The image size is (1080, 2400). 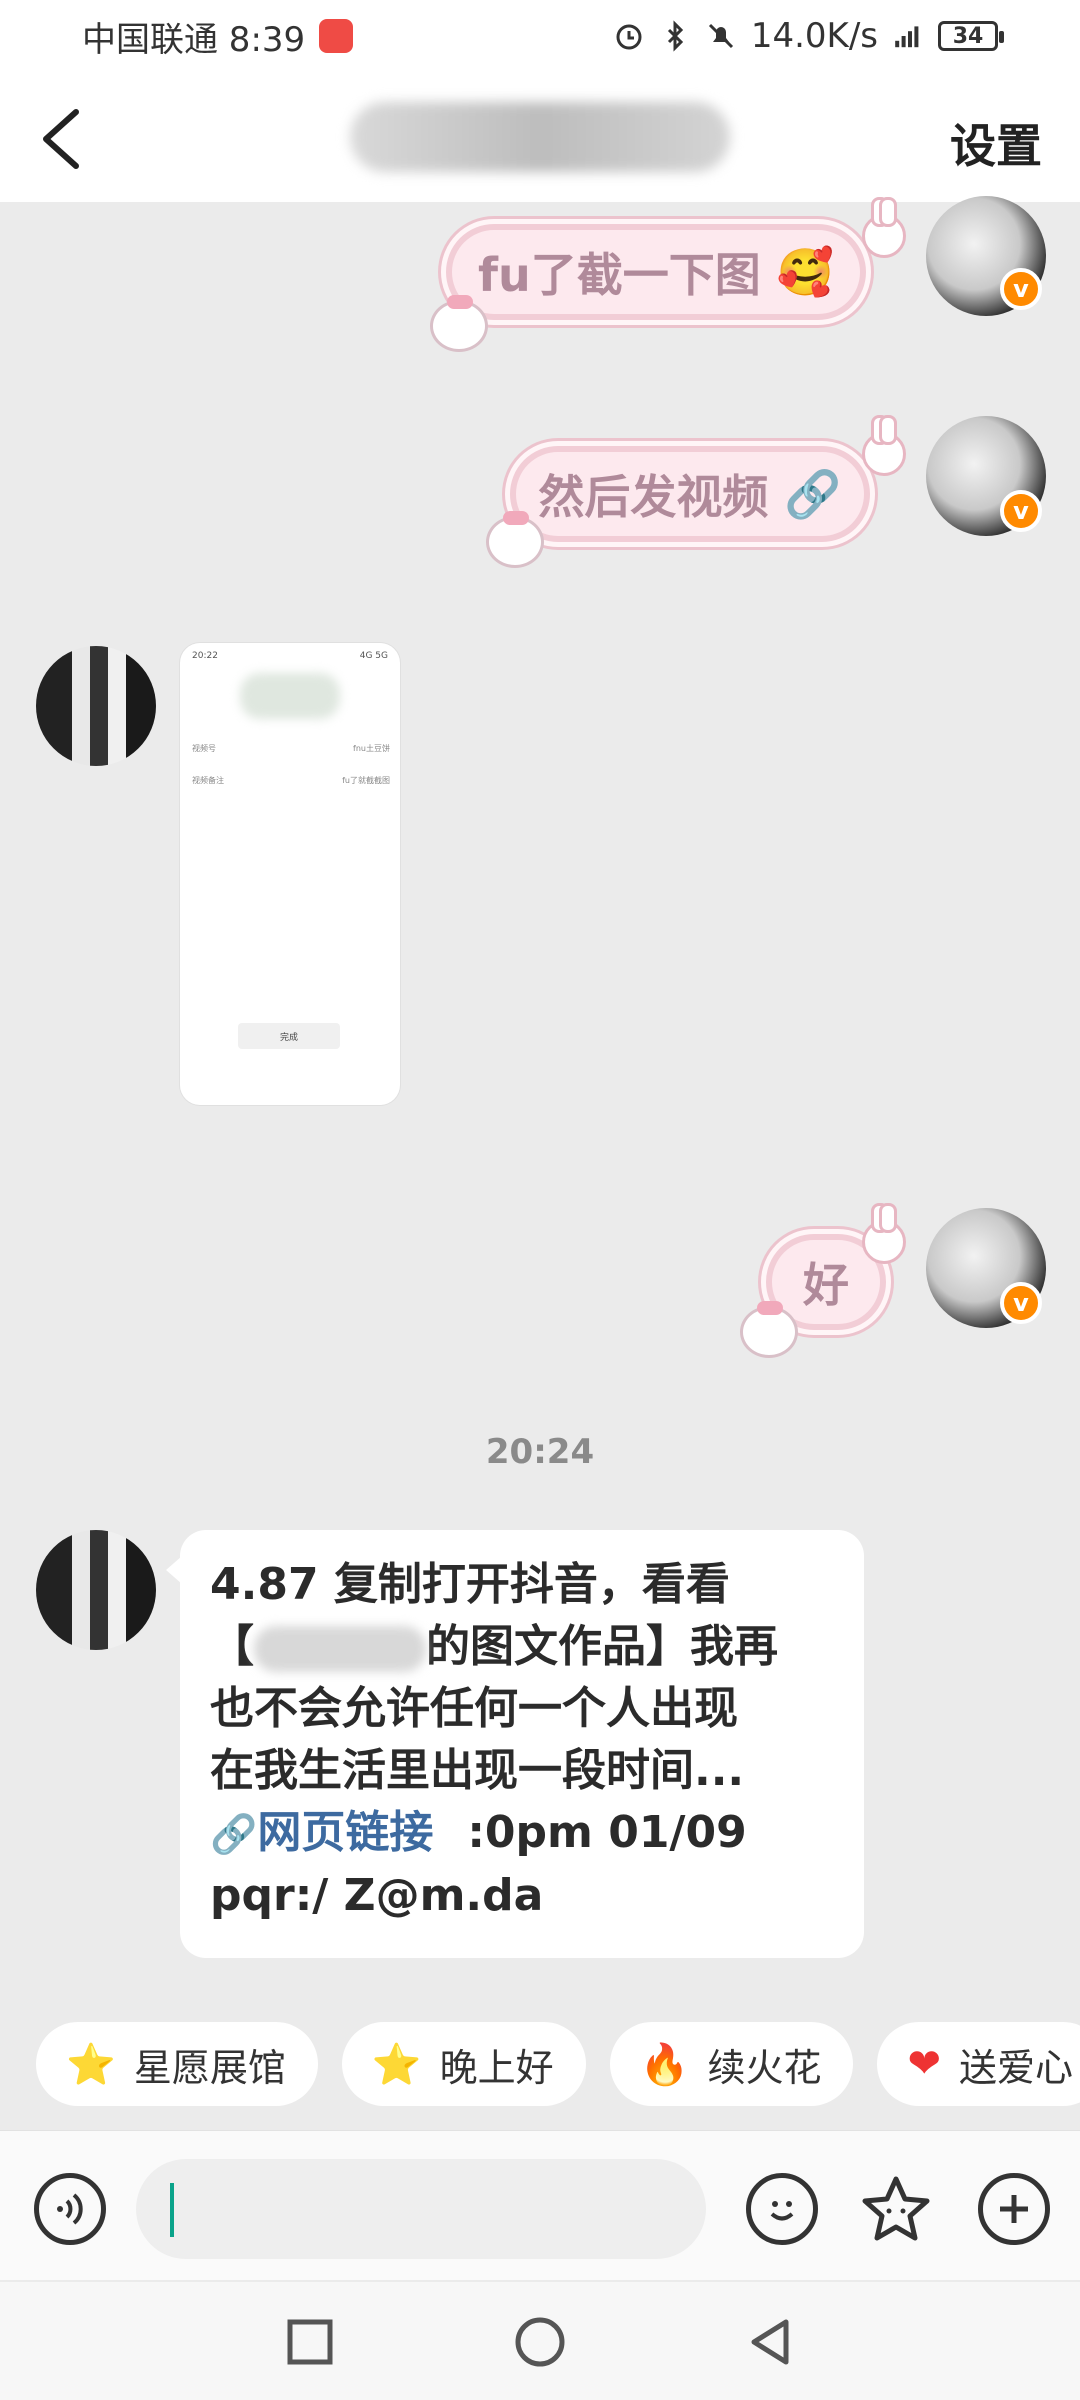 What do you see at coordinates (653, 497) in the screenshot?
I see `message-text: 然后发视频` at bounding box center [653, 497].